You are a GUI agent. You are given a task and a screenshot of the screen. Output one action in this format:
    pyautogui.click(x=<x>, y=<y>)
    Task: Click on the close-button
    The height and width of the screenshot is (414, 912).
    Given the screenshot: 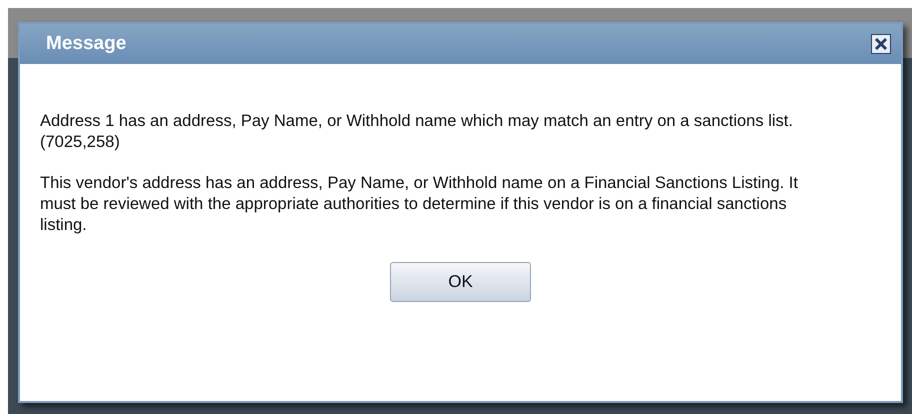 What is the action you would take?
    pyautogui.click(x=881, y=44)
    